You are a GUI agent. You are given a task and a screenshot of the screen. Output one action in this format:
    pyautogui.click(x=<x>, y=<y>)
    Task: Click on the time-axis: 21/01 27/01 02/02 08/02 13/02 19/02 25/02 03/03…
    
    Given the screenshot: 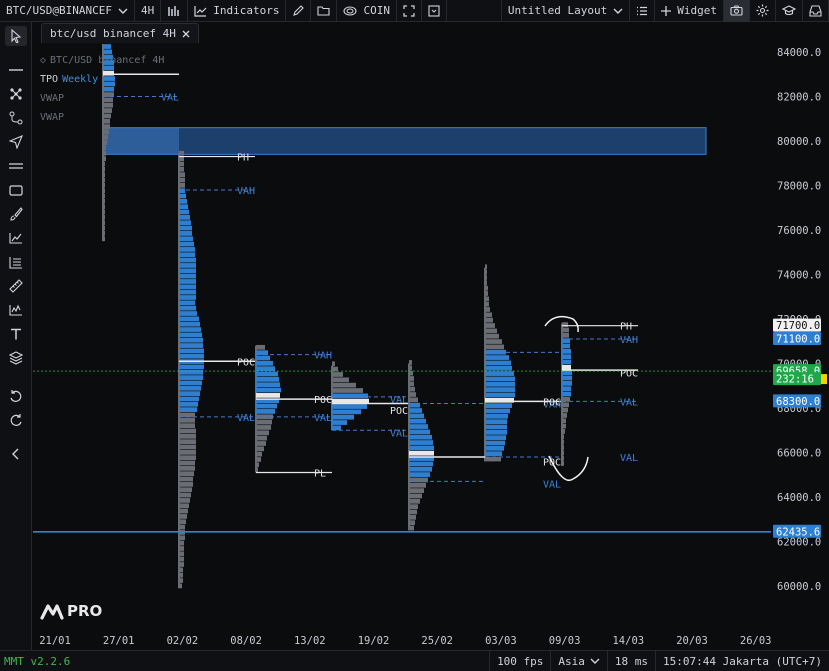 What is the action you would take?
    pyautogui.click(x=431, y=640)
    